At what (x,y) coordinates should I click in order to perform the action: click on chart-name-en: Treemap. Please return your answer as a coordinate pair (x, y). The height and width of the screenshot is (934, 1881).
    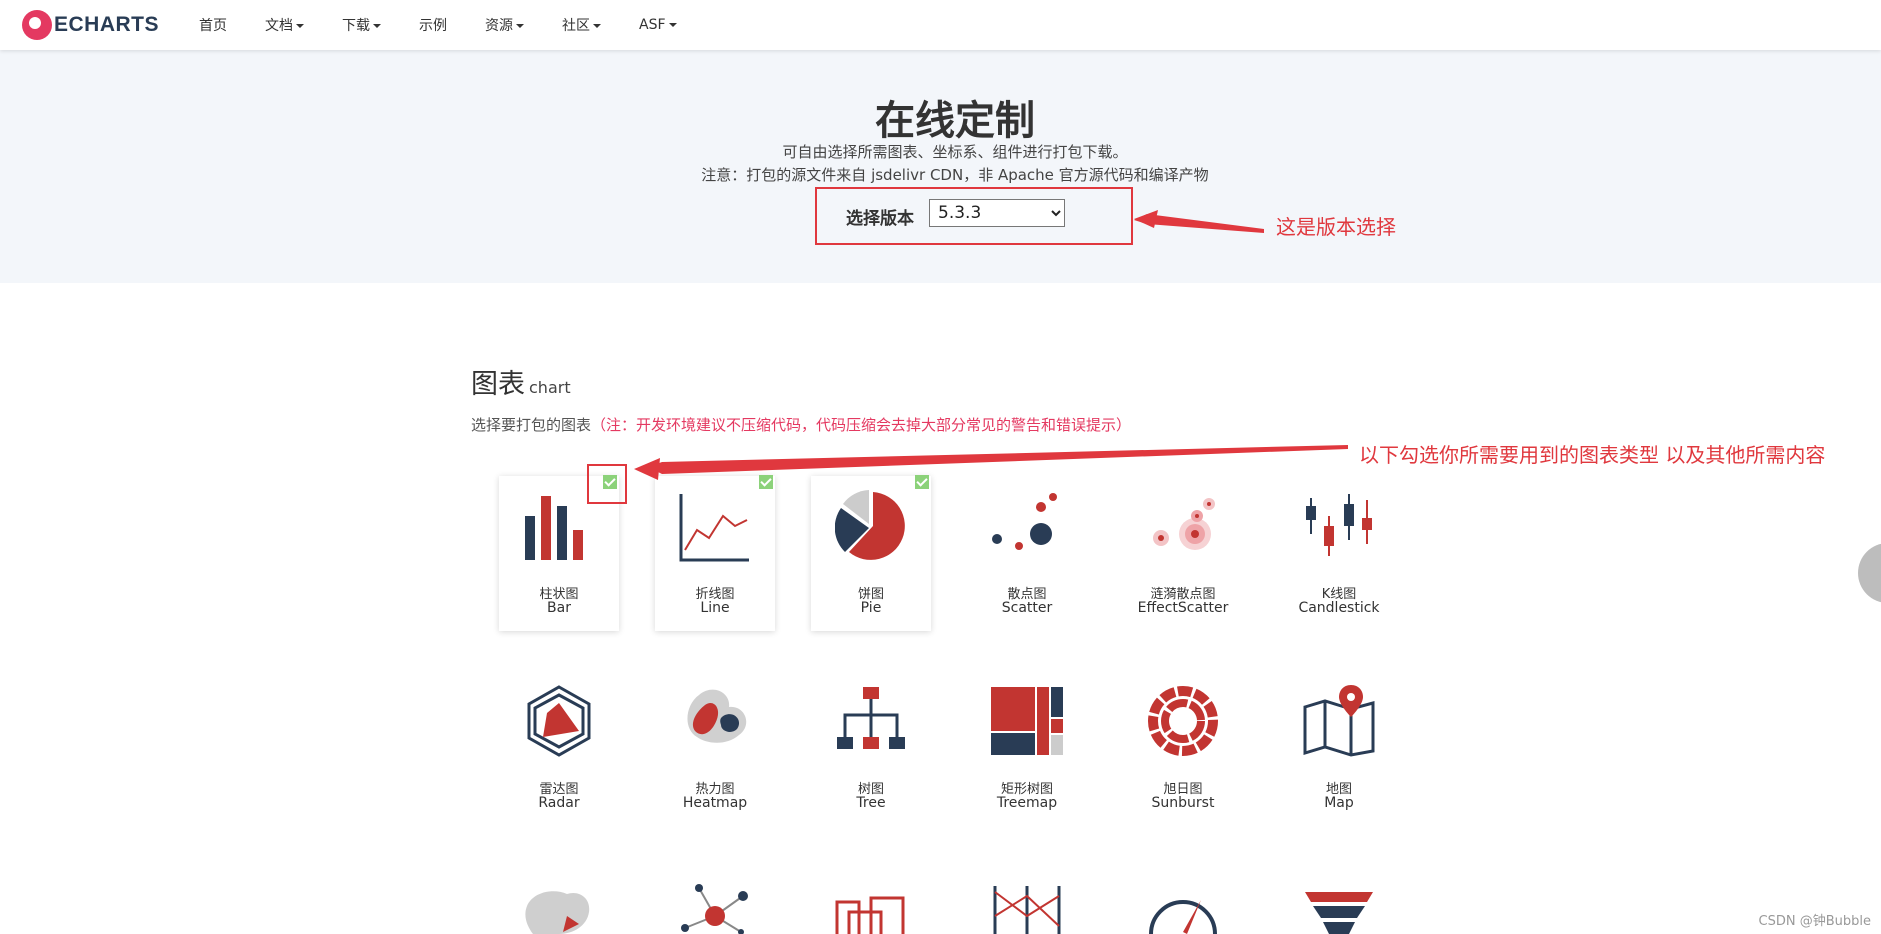
    Looking at the image, I should click on (1027, 803).